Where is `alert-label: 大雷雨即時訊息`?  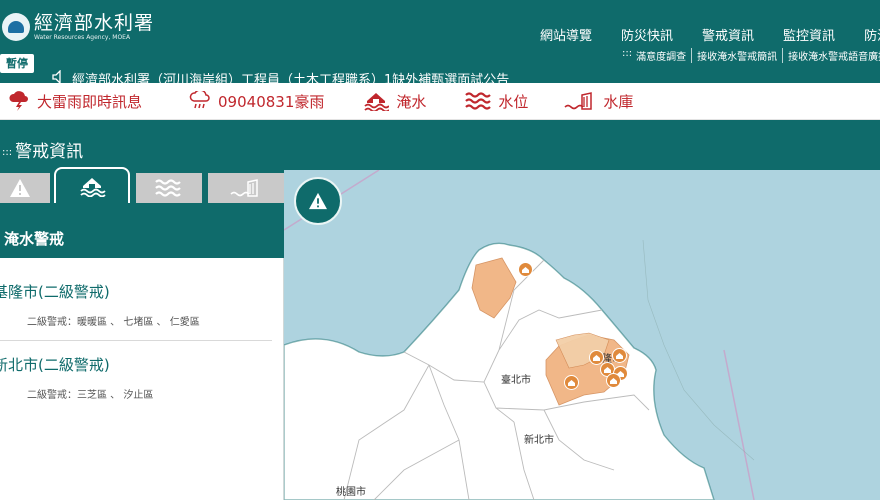
alert-label: 大雷雨即時訊息 is located at coordinates (90, 101).